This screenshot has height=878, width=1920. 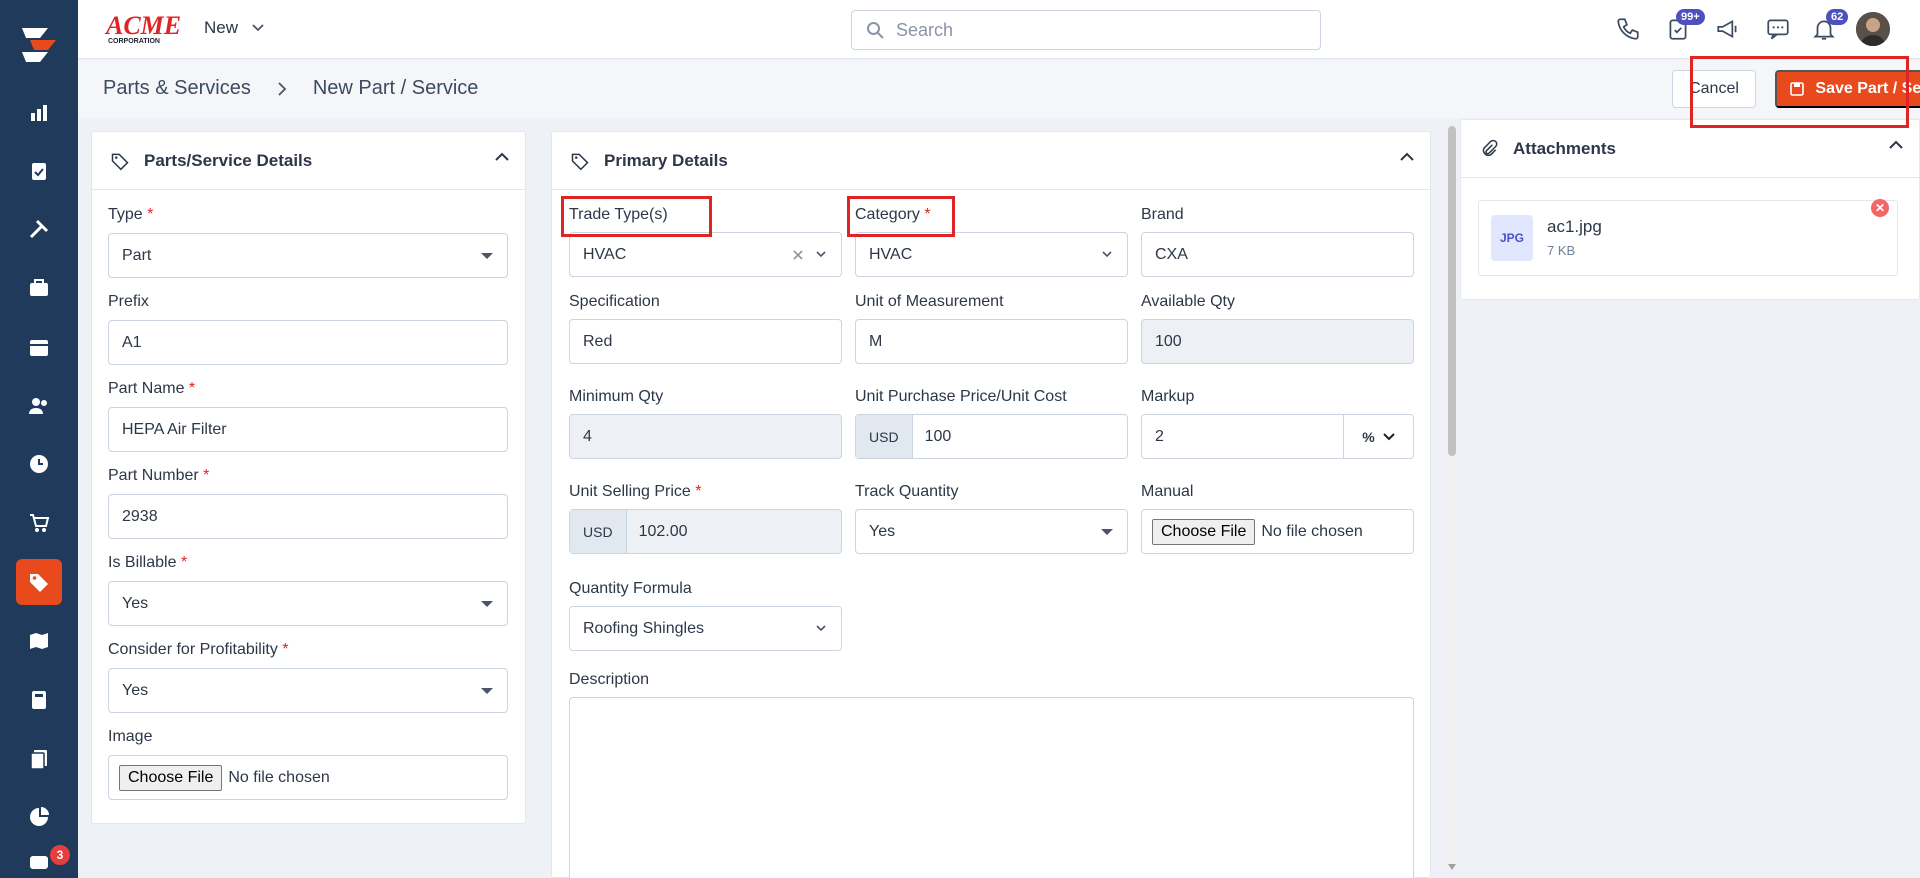 What do you see at coordinates (1867, 88) in the screenshot?
I see `save-button-label: Save Part / Service` at bounding box center [1867, 88].